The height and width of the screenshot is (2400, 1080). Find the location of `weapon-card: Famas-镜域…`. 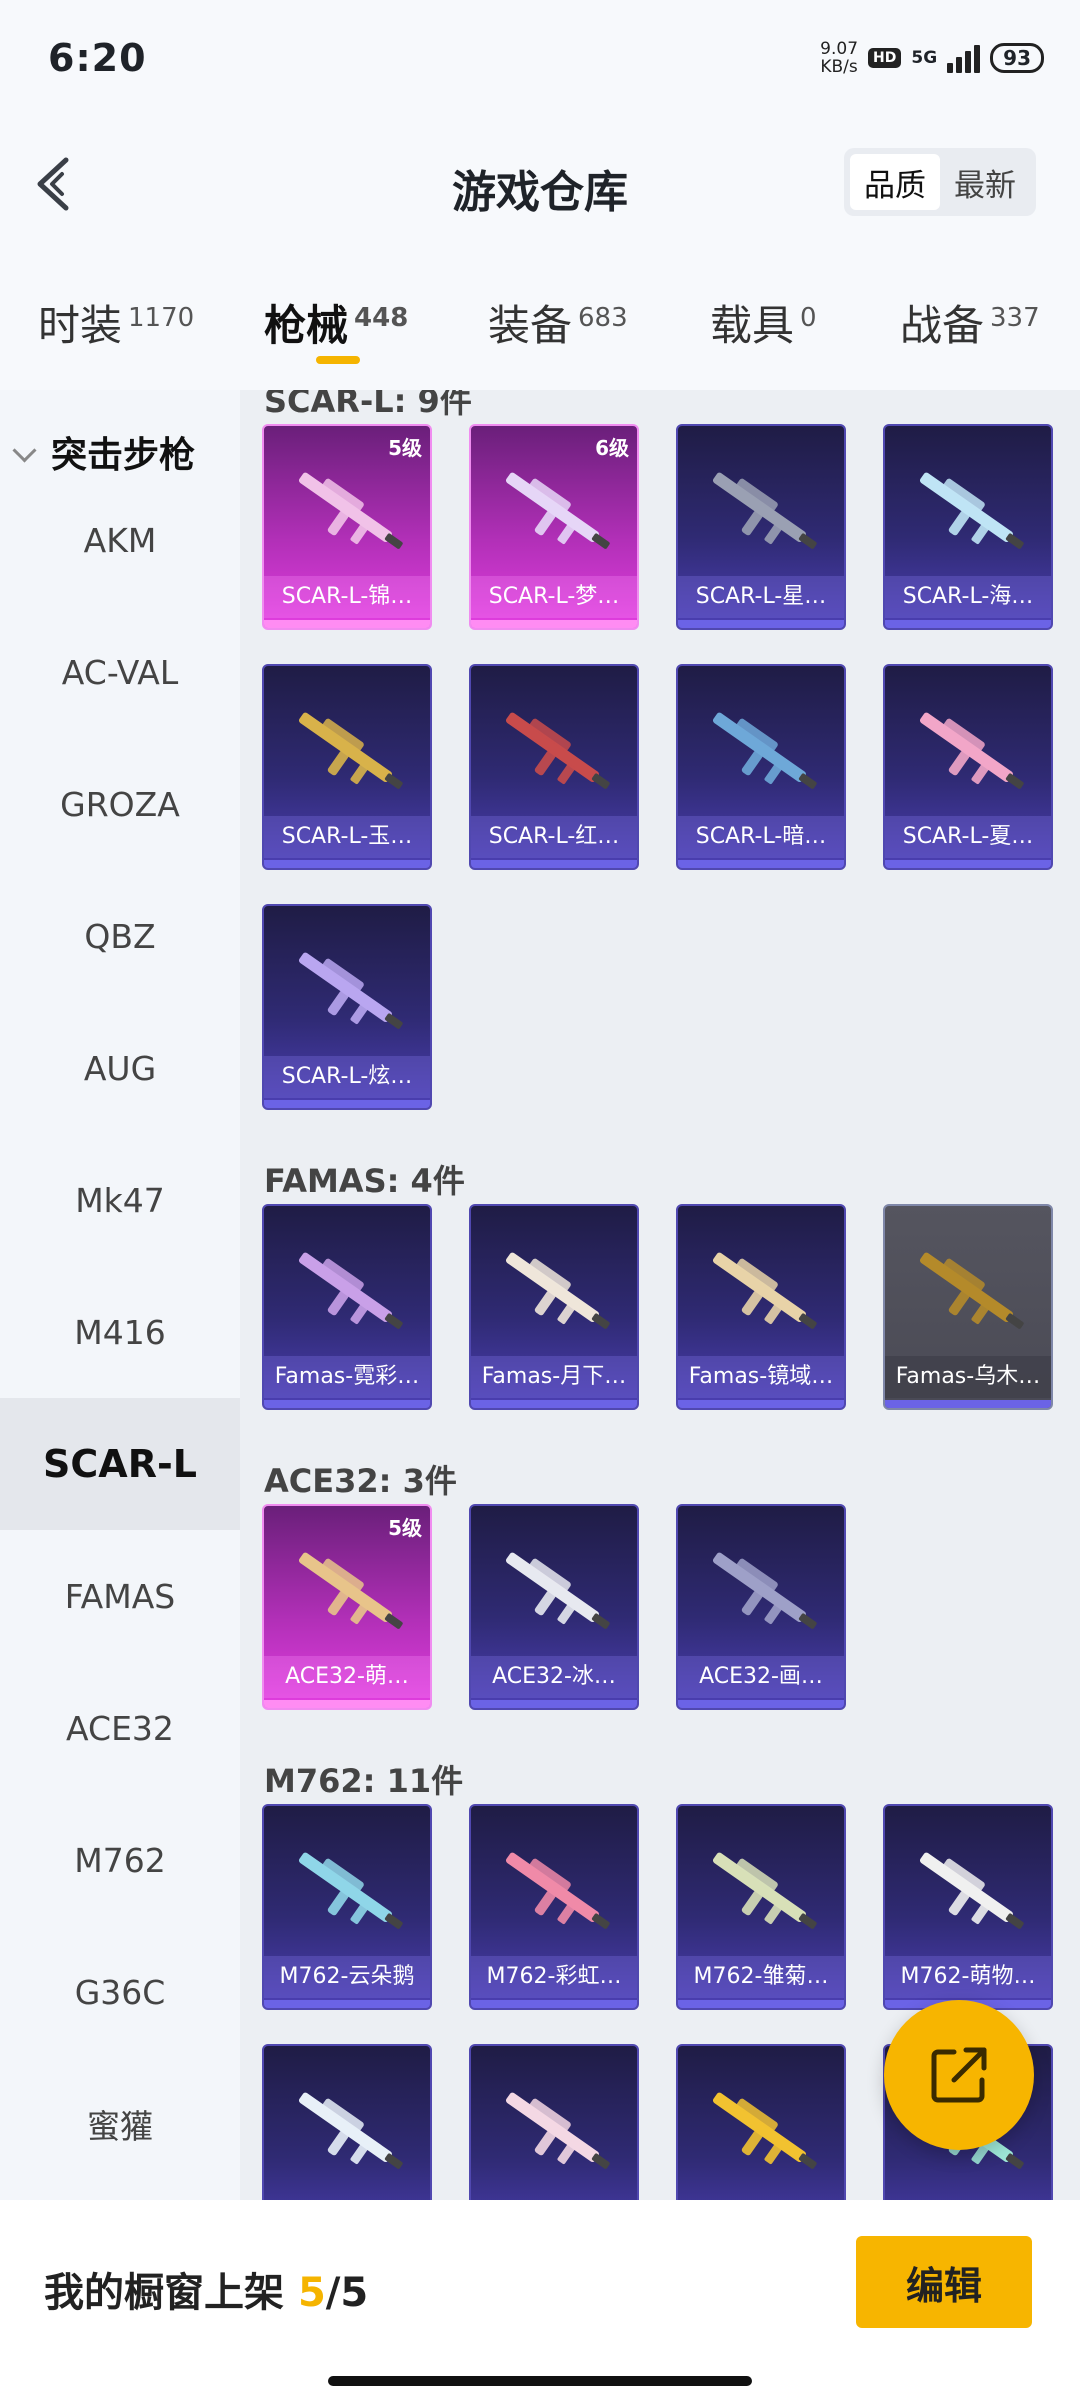

weapon-card: Famas-镜域… is located at coordinates (761, 1307).